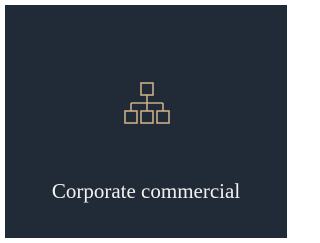 Image resolution: width=320 pixels, height=243 pixels. What do you see at coordinates (147, 105) in the screenshot?
I see `org-chart-icon` at bounding box center [147, 105].